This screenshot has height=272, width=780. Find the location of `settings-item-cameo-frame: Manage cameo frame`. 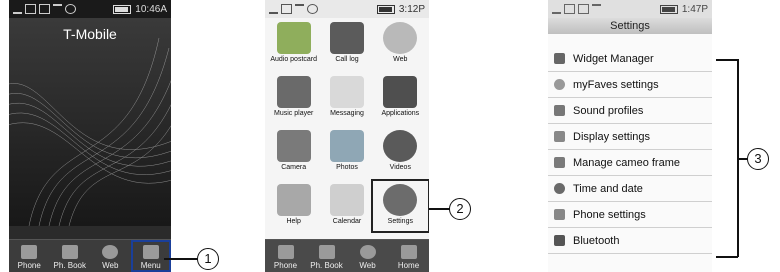

settings-item-cameo-frame: Manage cameo frame is located at coordinates (630, 163).